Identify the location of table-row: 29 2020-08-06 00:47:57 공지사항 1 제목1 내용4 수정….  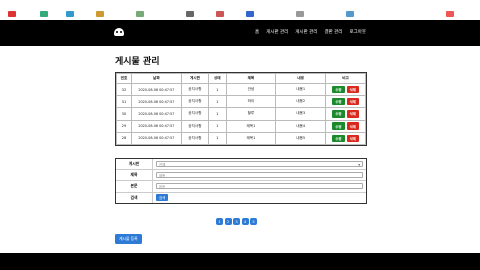
(241, 126).